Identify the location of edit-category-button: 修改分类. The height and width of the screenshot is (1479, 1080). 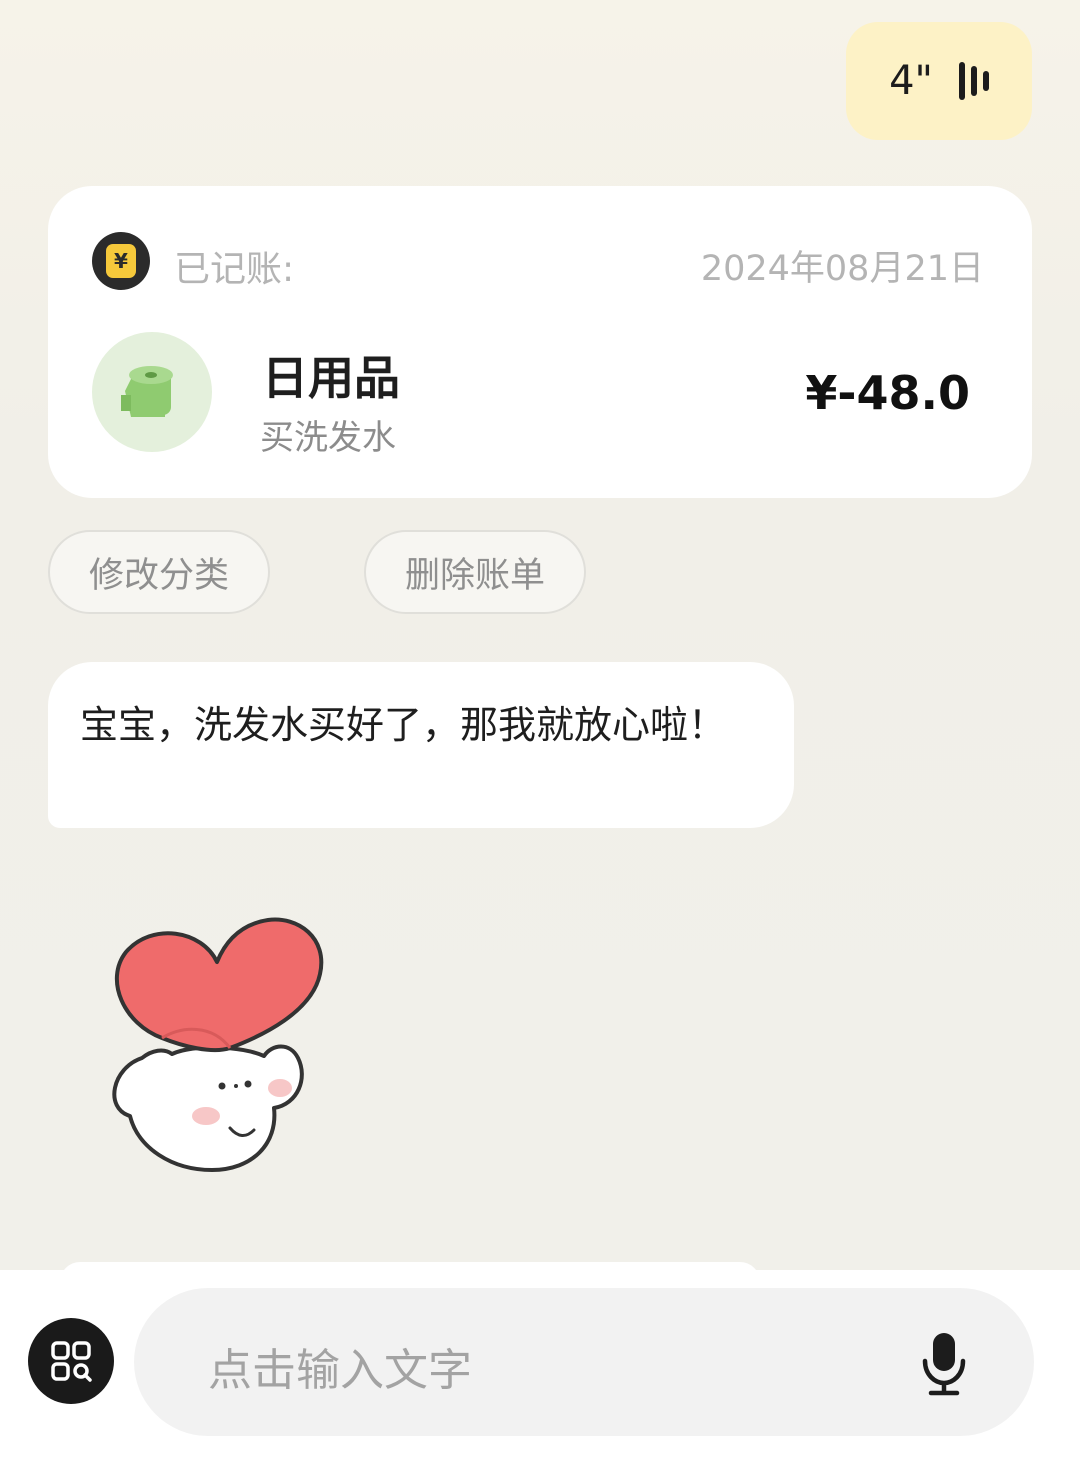
(159, 572).